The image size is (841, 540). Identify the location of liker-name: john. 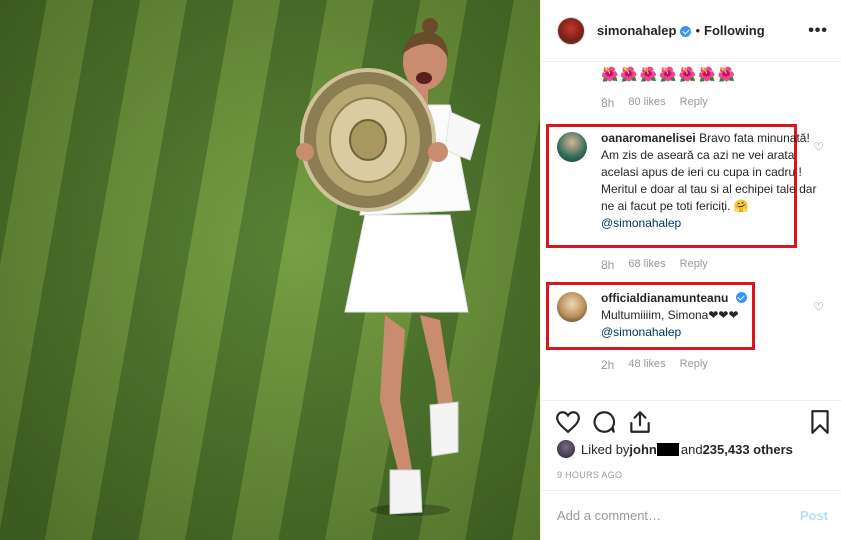
(642, 449).